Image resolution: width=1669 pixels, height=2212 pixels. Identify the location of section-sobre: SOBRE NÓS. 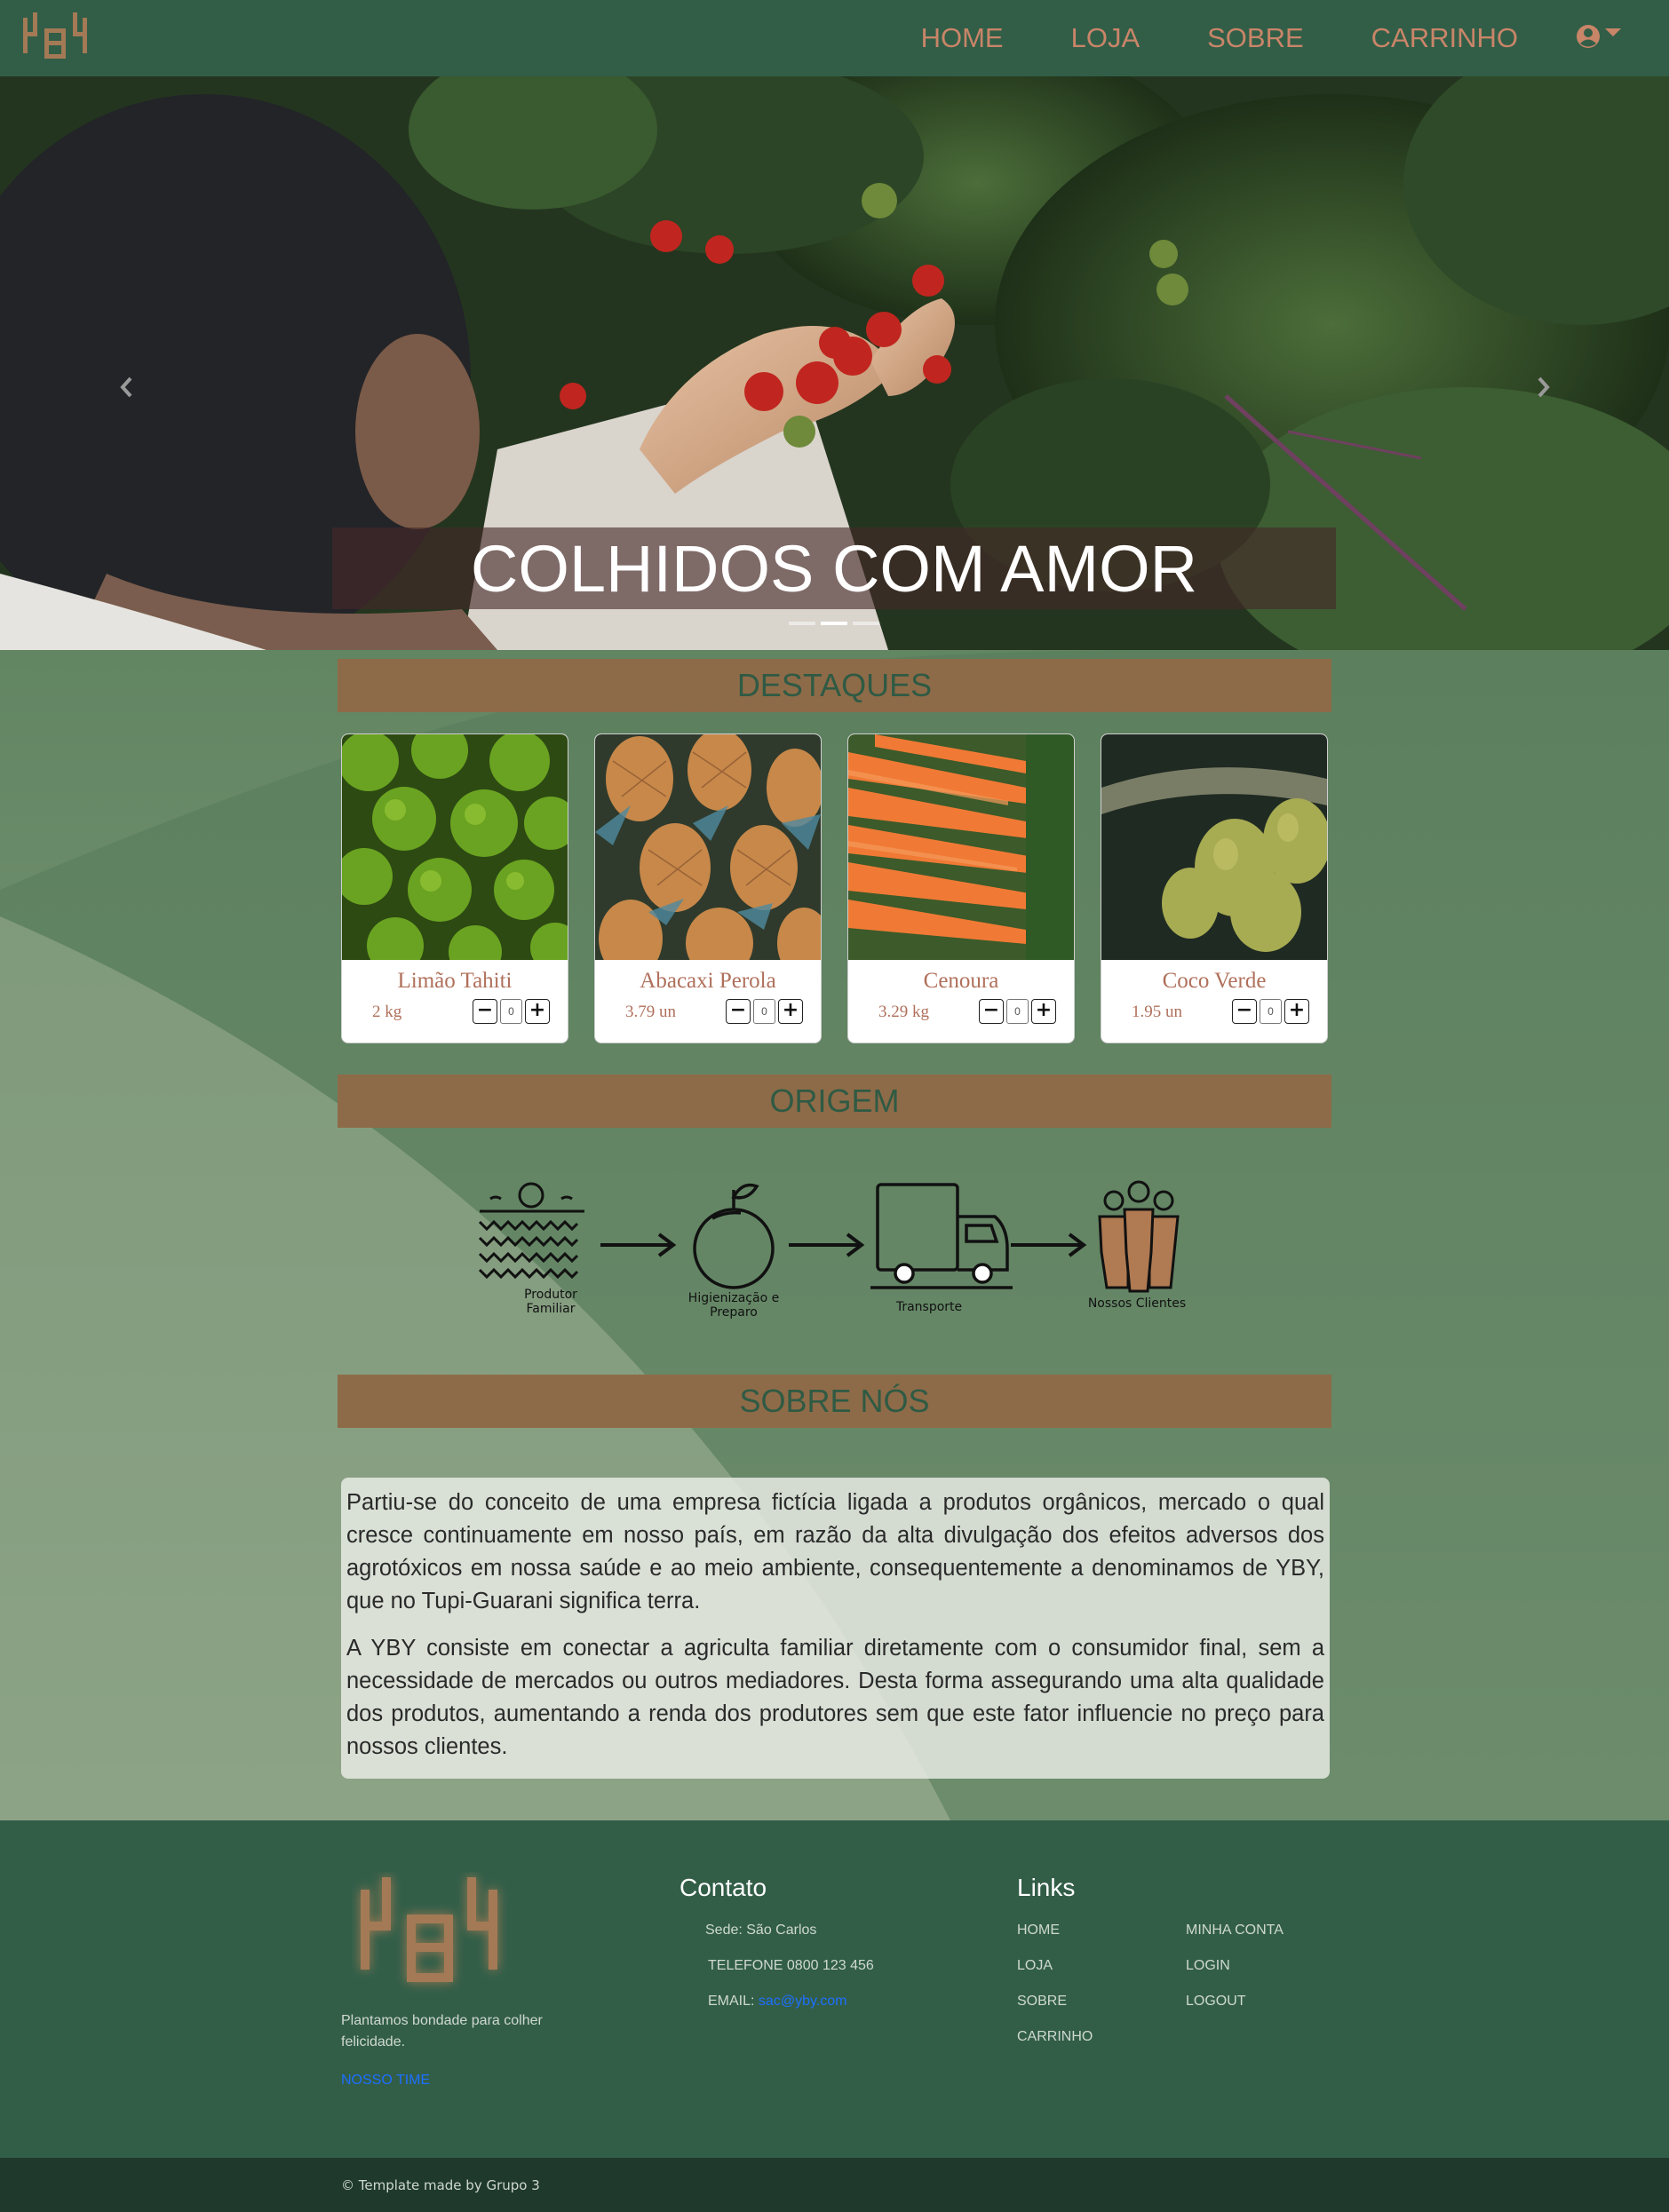
(835, 1401).